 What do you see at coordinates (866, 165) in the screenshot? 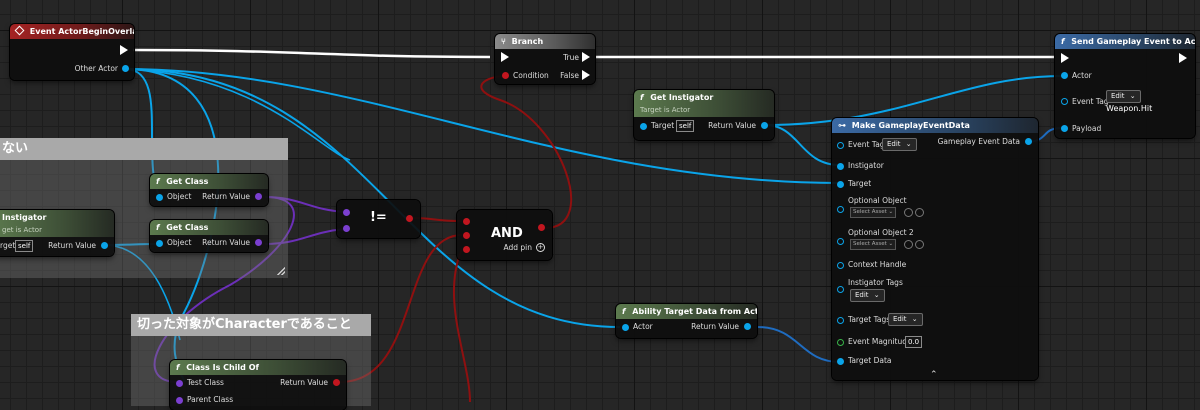
I see `pin-label-instigator: Instigator` at bounding box center [866, 165].